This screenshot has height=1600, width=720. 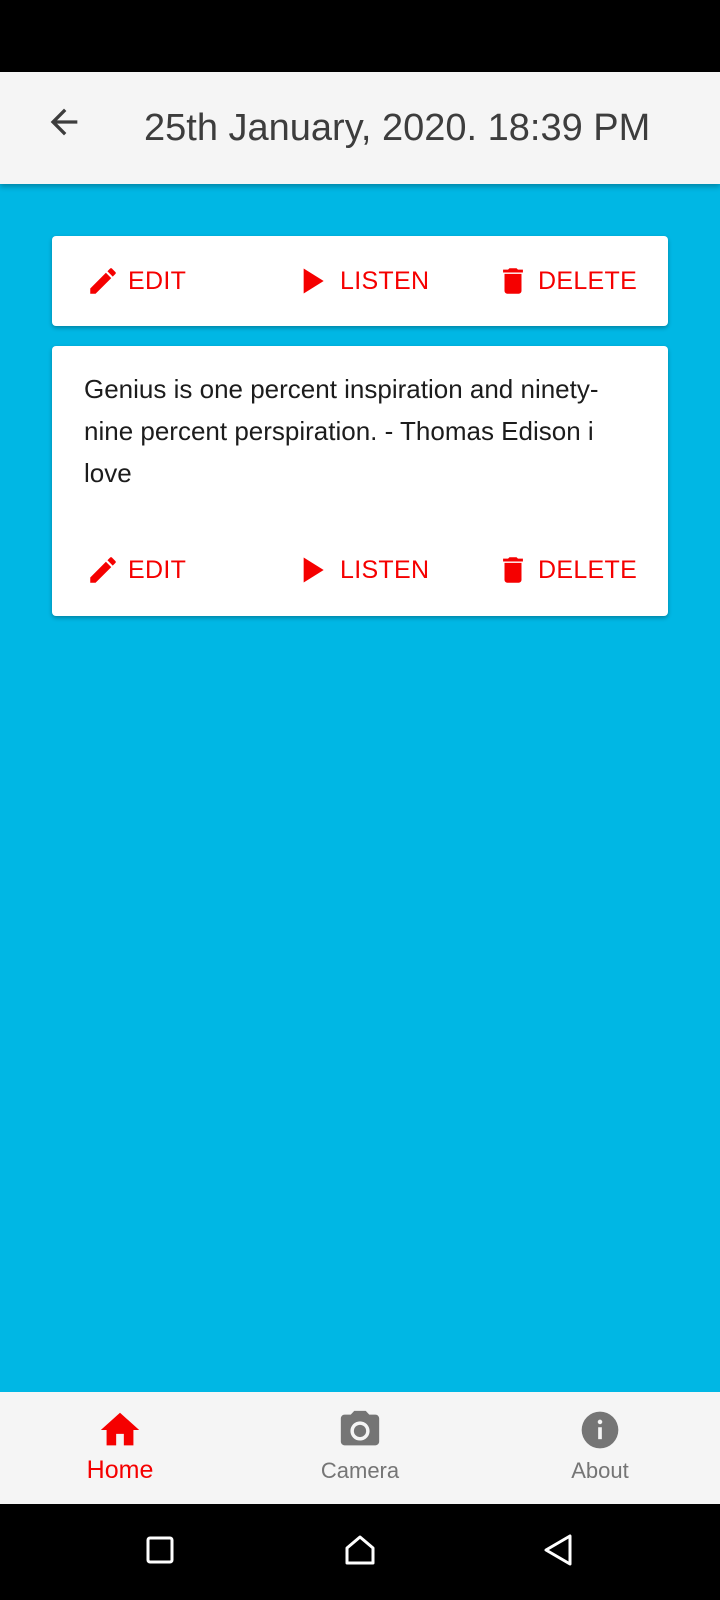 I want to click on square-icon, so click(x=160, y=1552).